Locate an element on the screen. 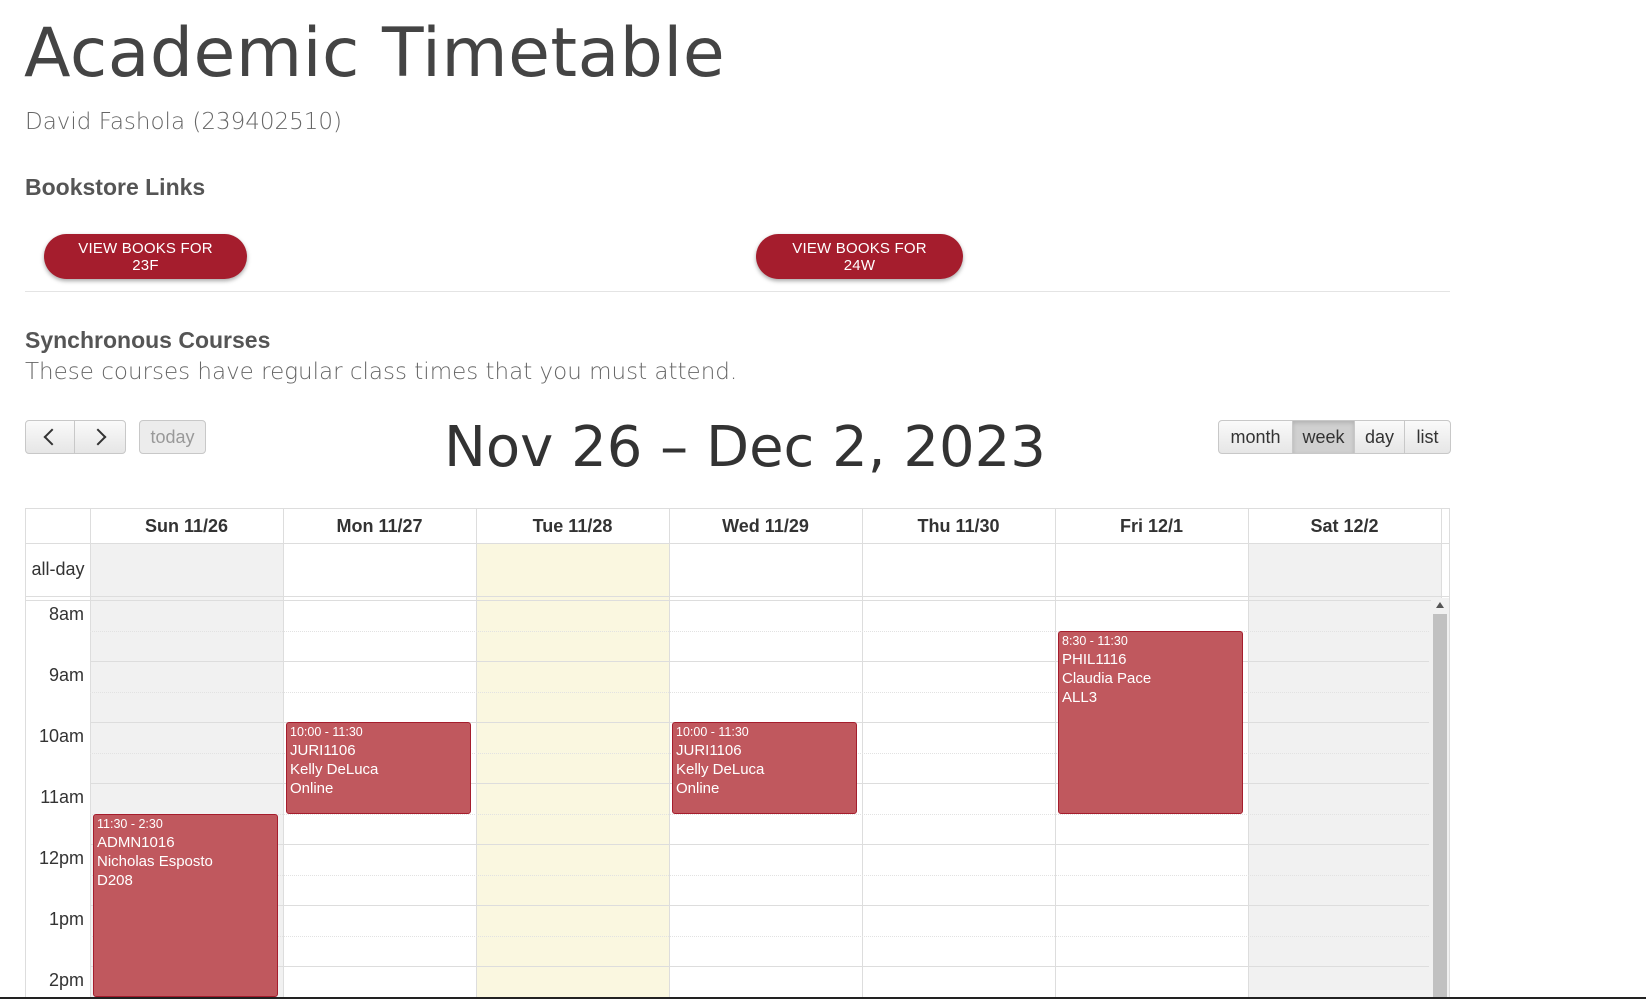 The height and width of the screenshot is (999, 1646). time-label: 8am is located at coordinates (66, 614).